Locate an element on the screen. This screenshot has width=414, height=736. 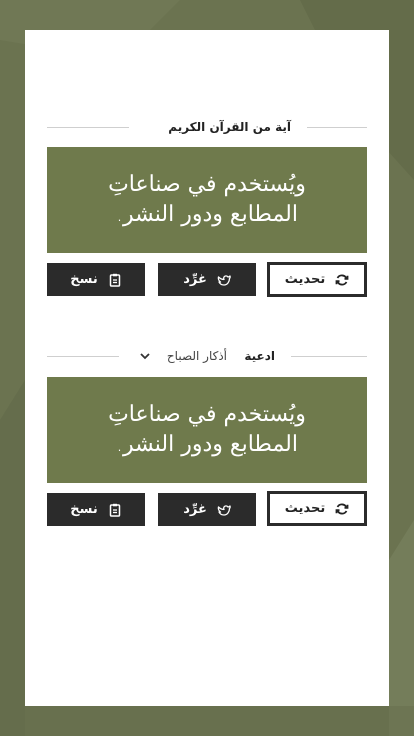
duaa-quote-box: ويُستخدم في صناعاتِ المطابع ودور النشر. is located at coordinates (207, 430).